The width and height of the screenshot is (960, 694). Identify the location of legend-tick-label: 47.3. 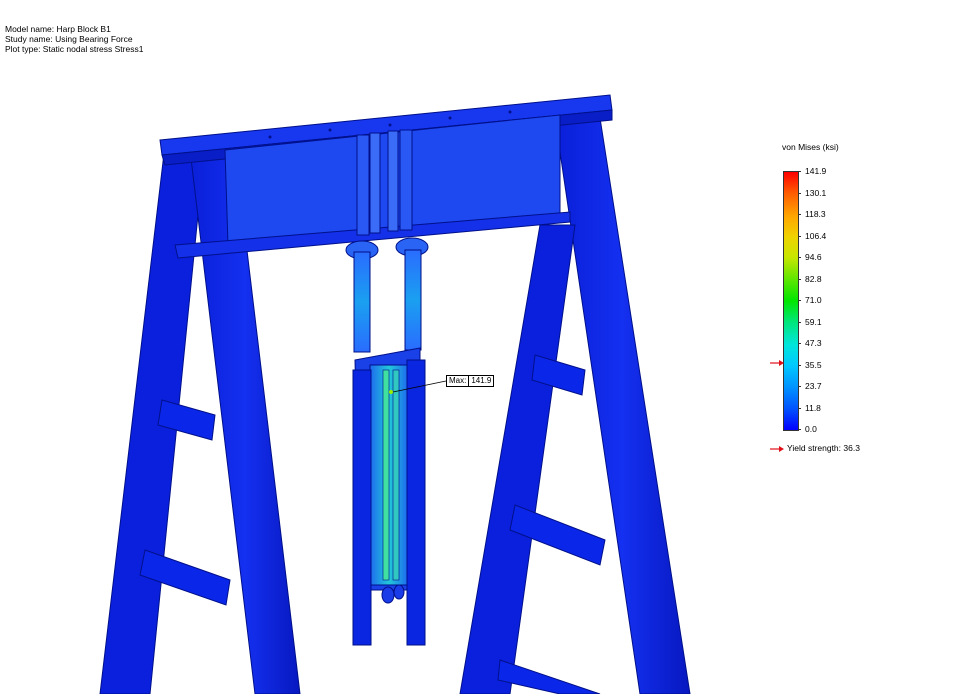
(813, 343).